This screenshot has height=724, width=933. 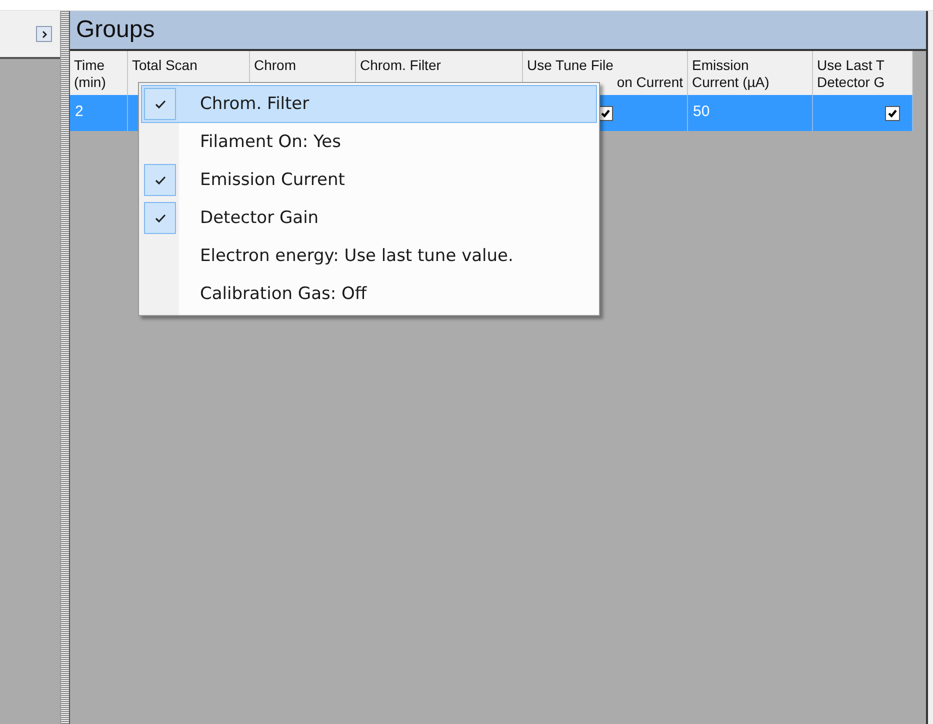 I want to click on expand-button, so click(x=44, y=34).